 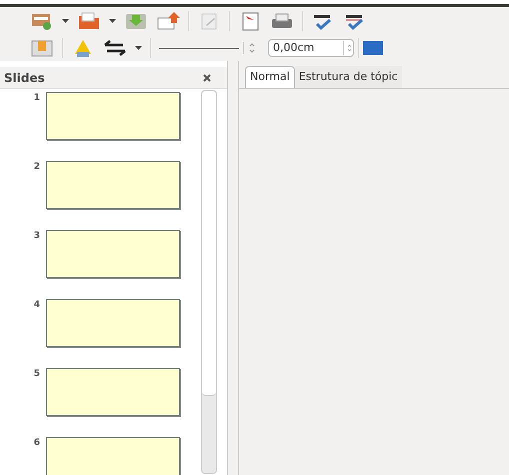 I want to click on scrollbar, so click(x=209, y=282).